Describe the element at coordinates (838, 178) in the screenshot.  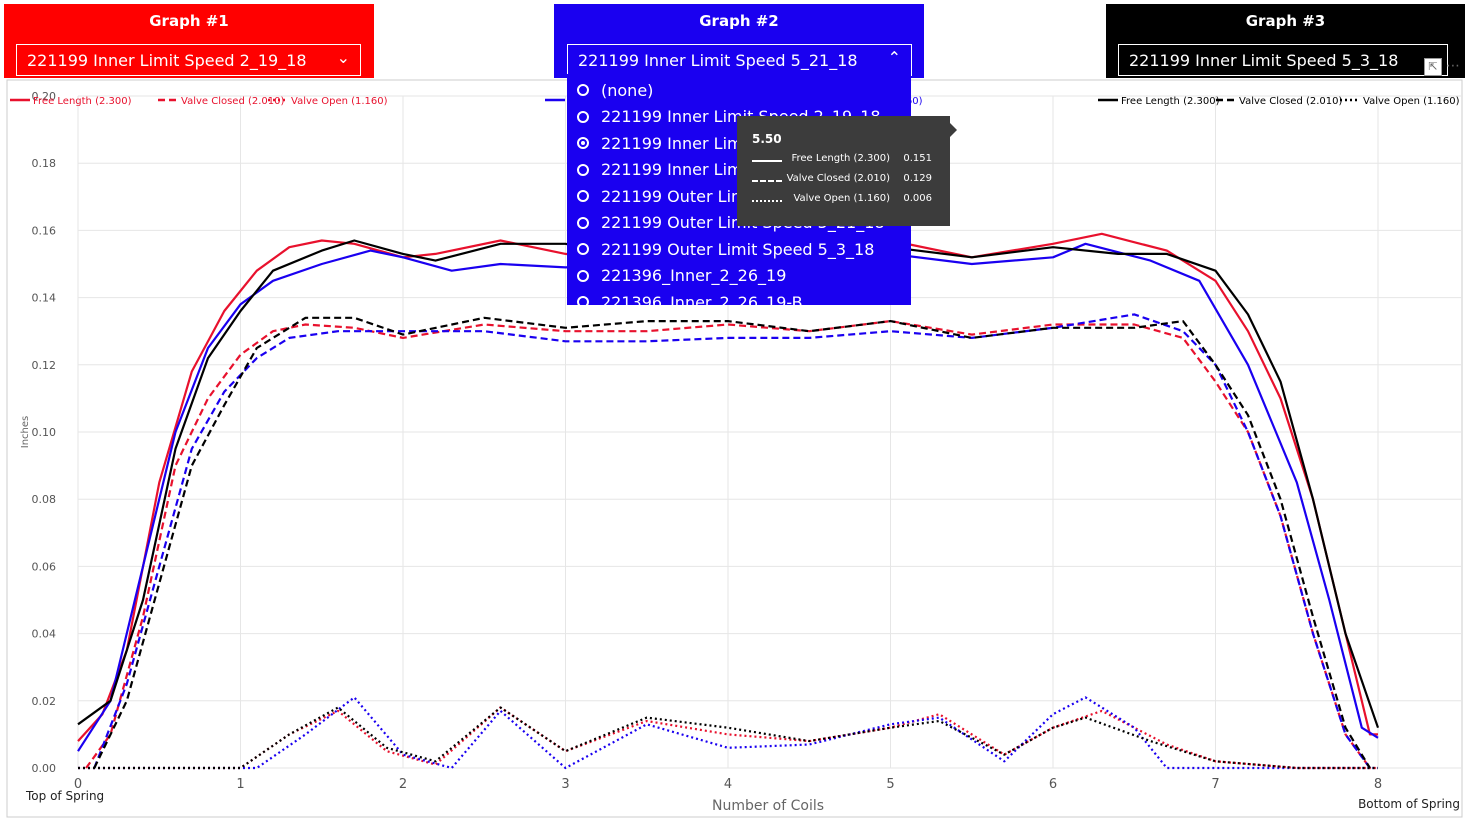
I see `tooltip-row-name: Valve Closed (2.010)` at that location.